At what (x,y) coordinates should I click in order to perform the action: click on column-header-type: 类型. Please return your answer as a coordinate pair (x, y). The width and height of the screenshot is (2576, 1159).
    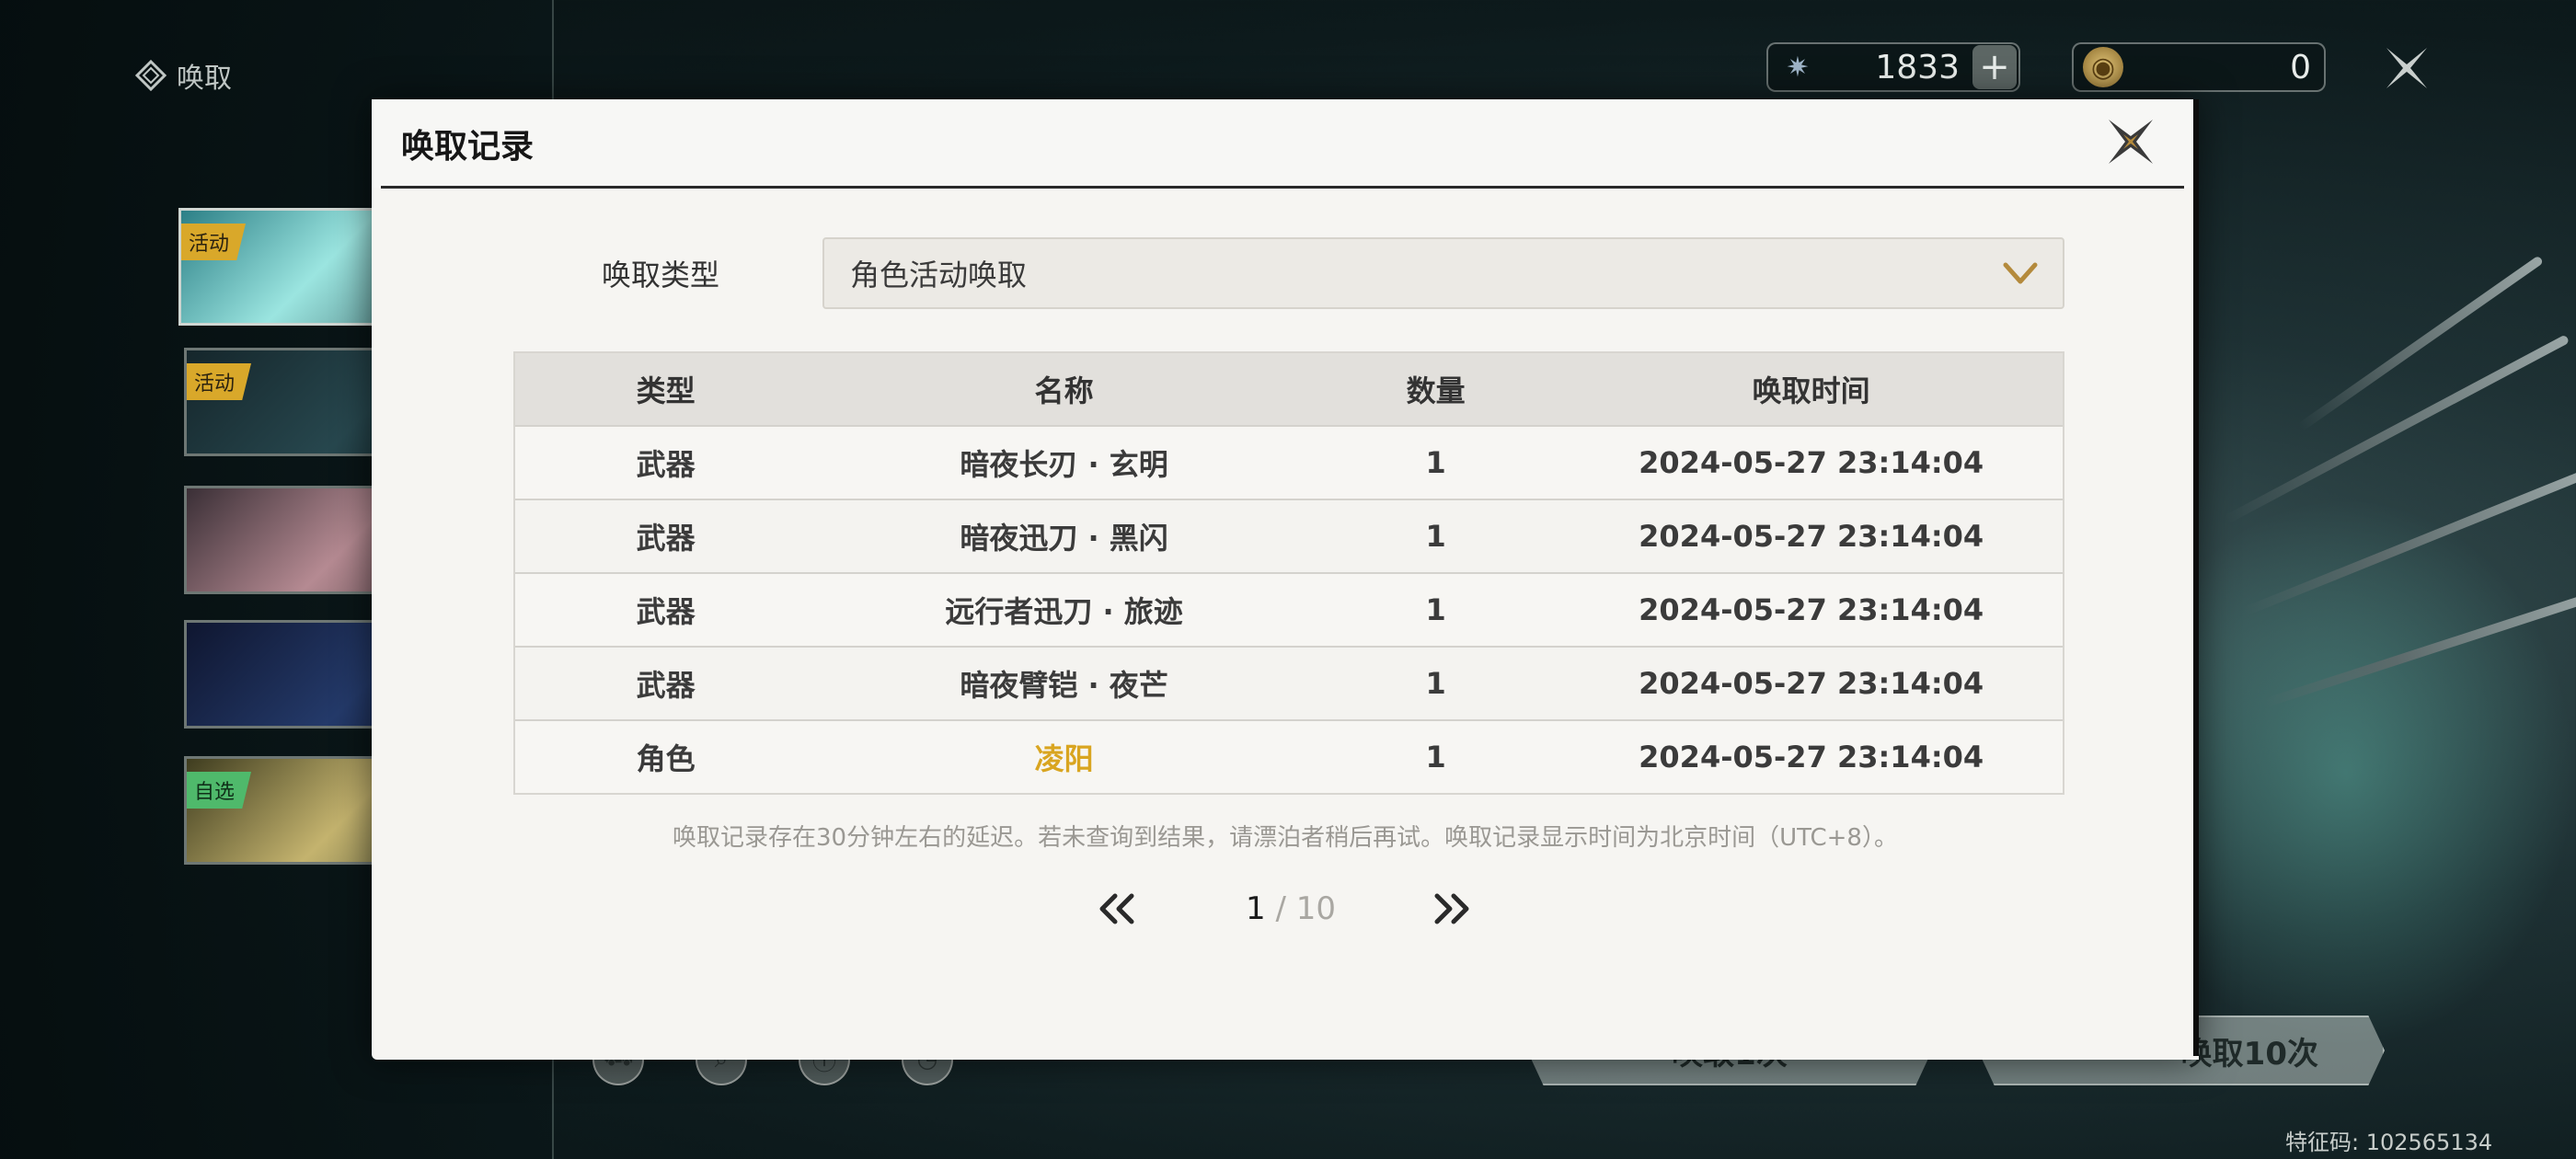
    Looking at the image, I should click on (666, 390).